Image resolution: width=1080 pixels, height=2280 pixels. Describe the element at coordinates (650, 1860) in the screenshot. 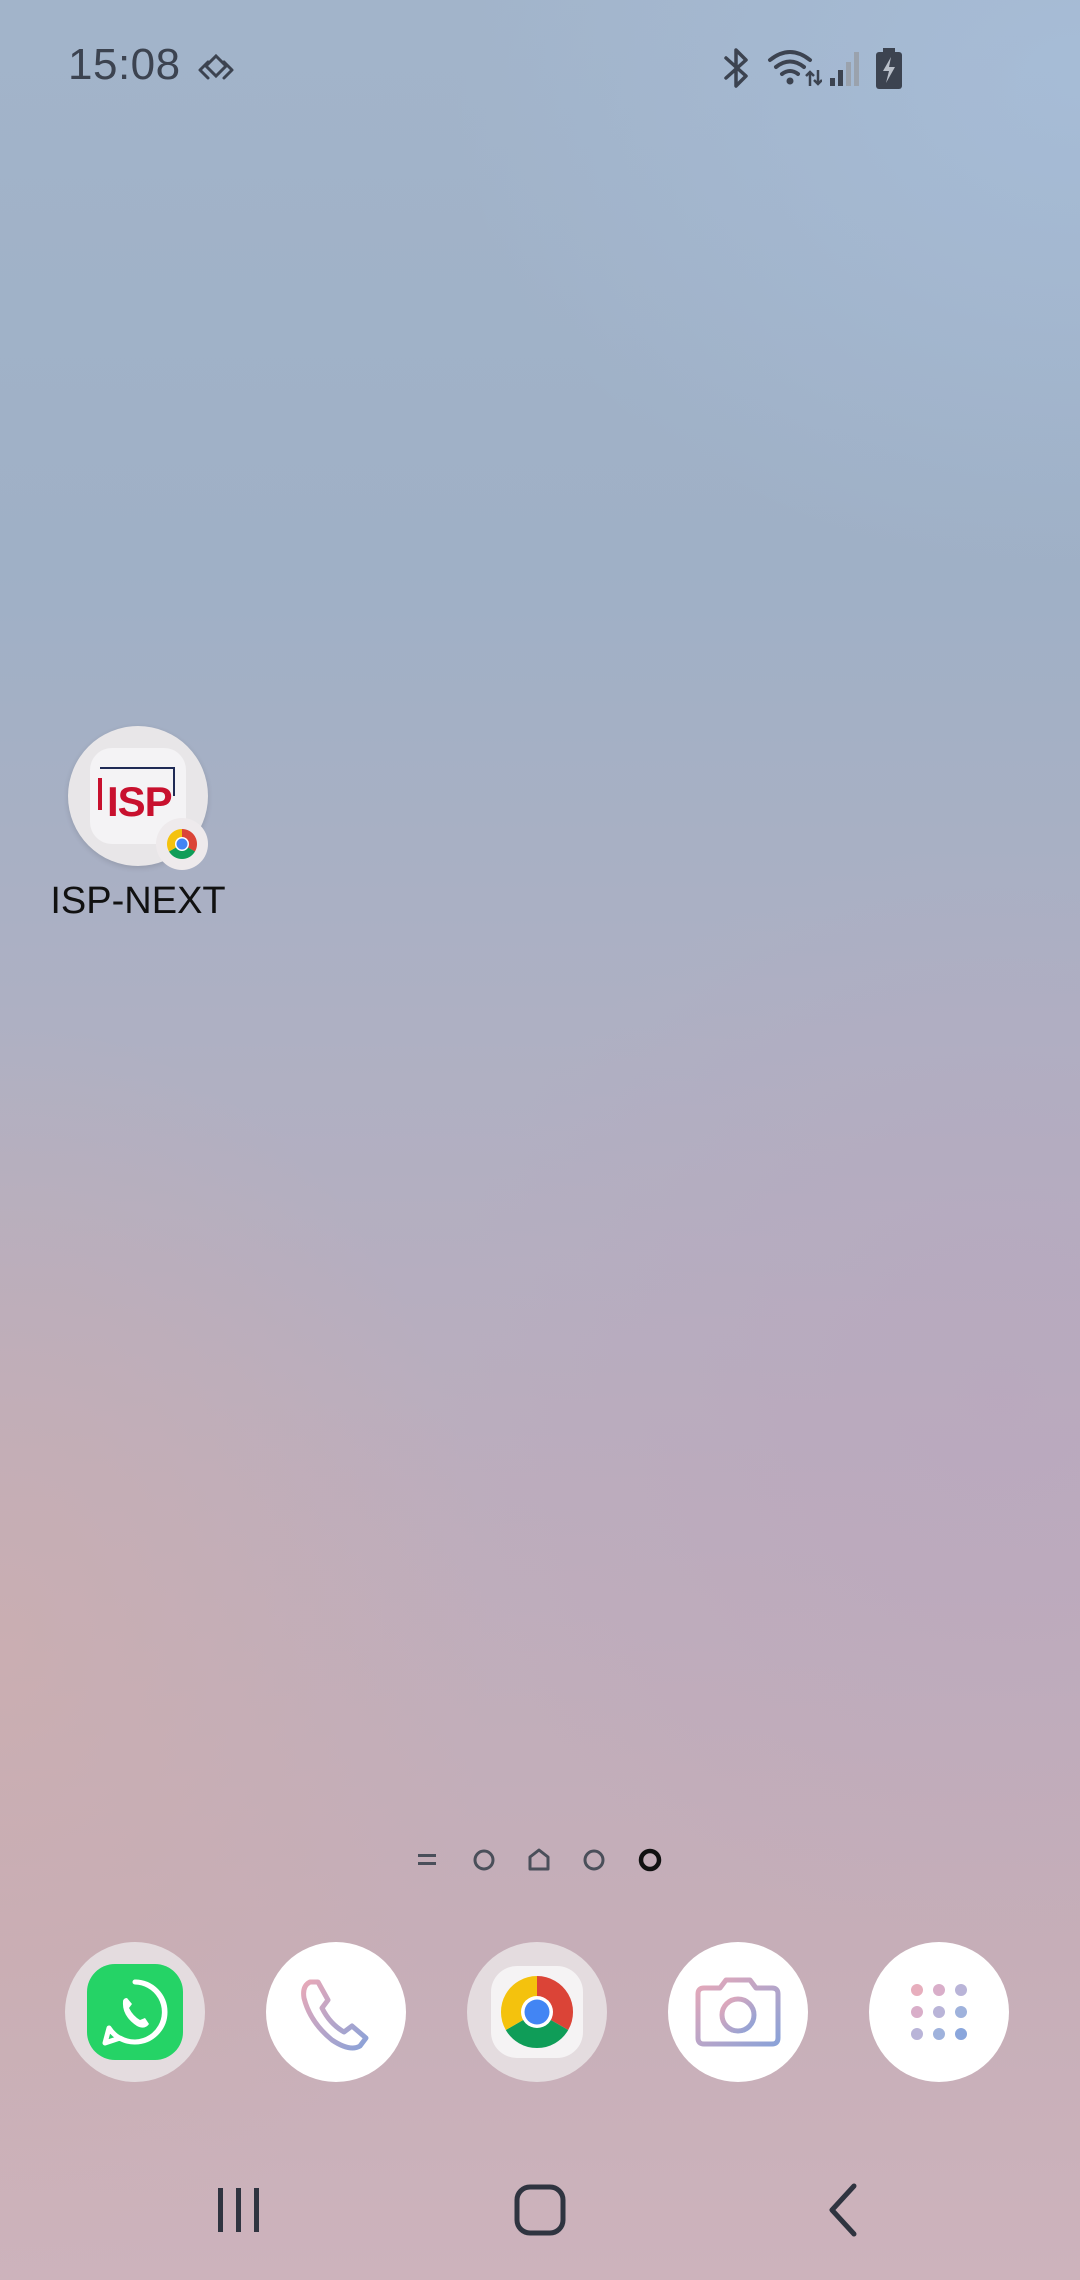

I see `page-dot-icon-active` at that location.